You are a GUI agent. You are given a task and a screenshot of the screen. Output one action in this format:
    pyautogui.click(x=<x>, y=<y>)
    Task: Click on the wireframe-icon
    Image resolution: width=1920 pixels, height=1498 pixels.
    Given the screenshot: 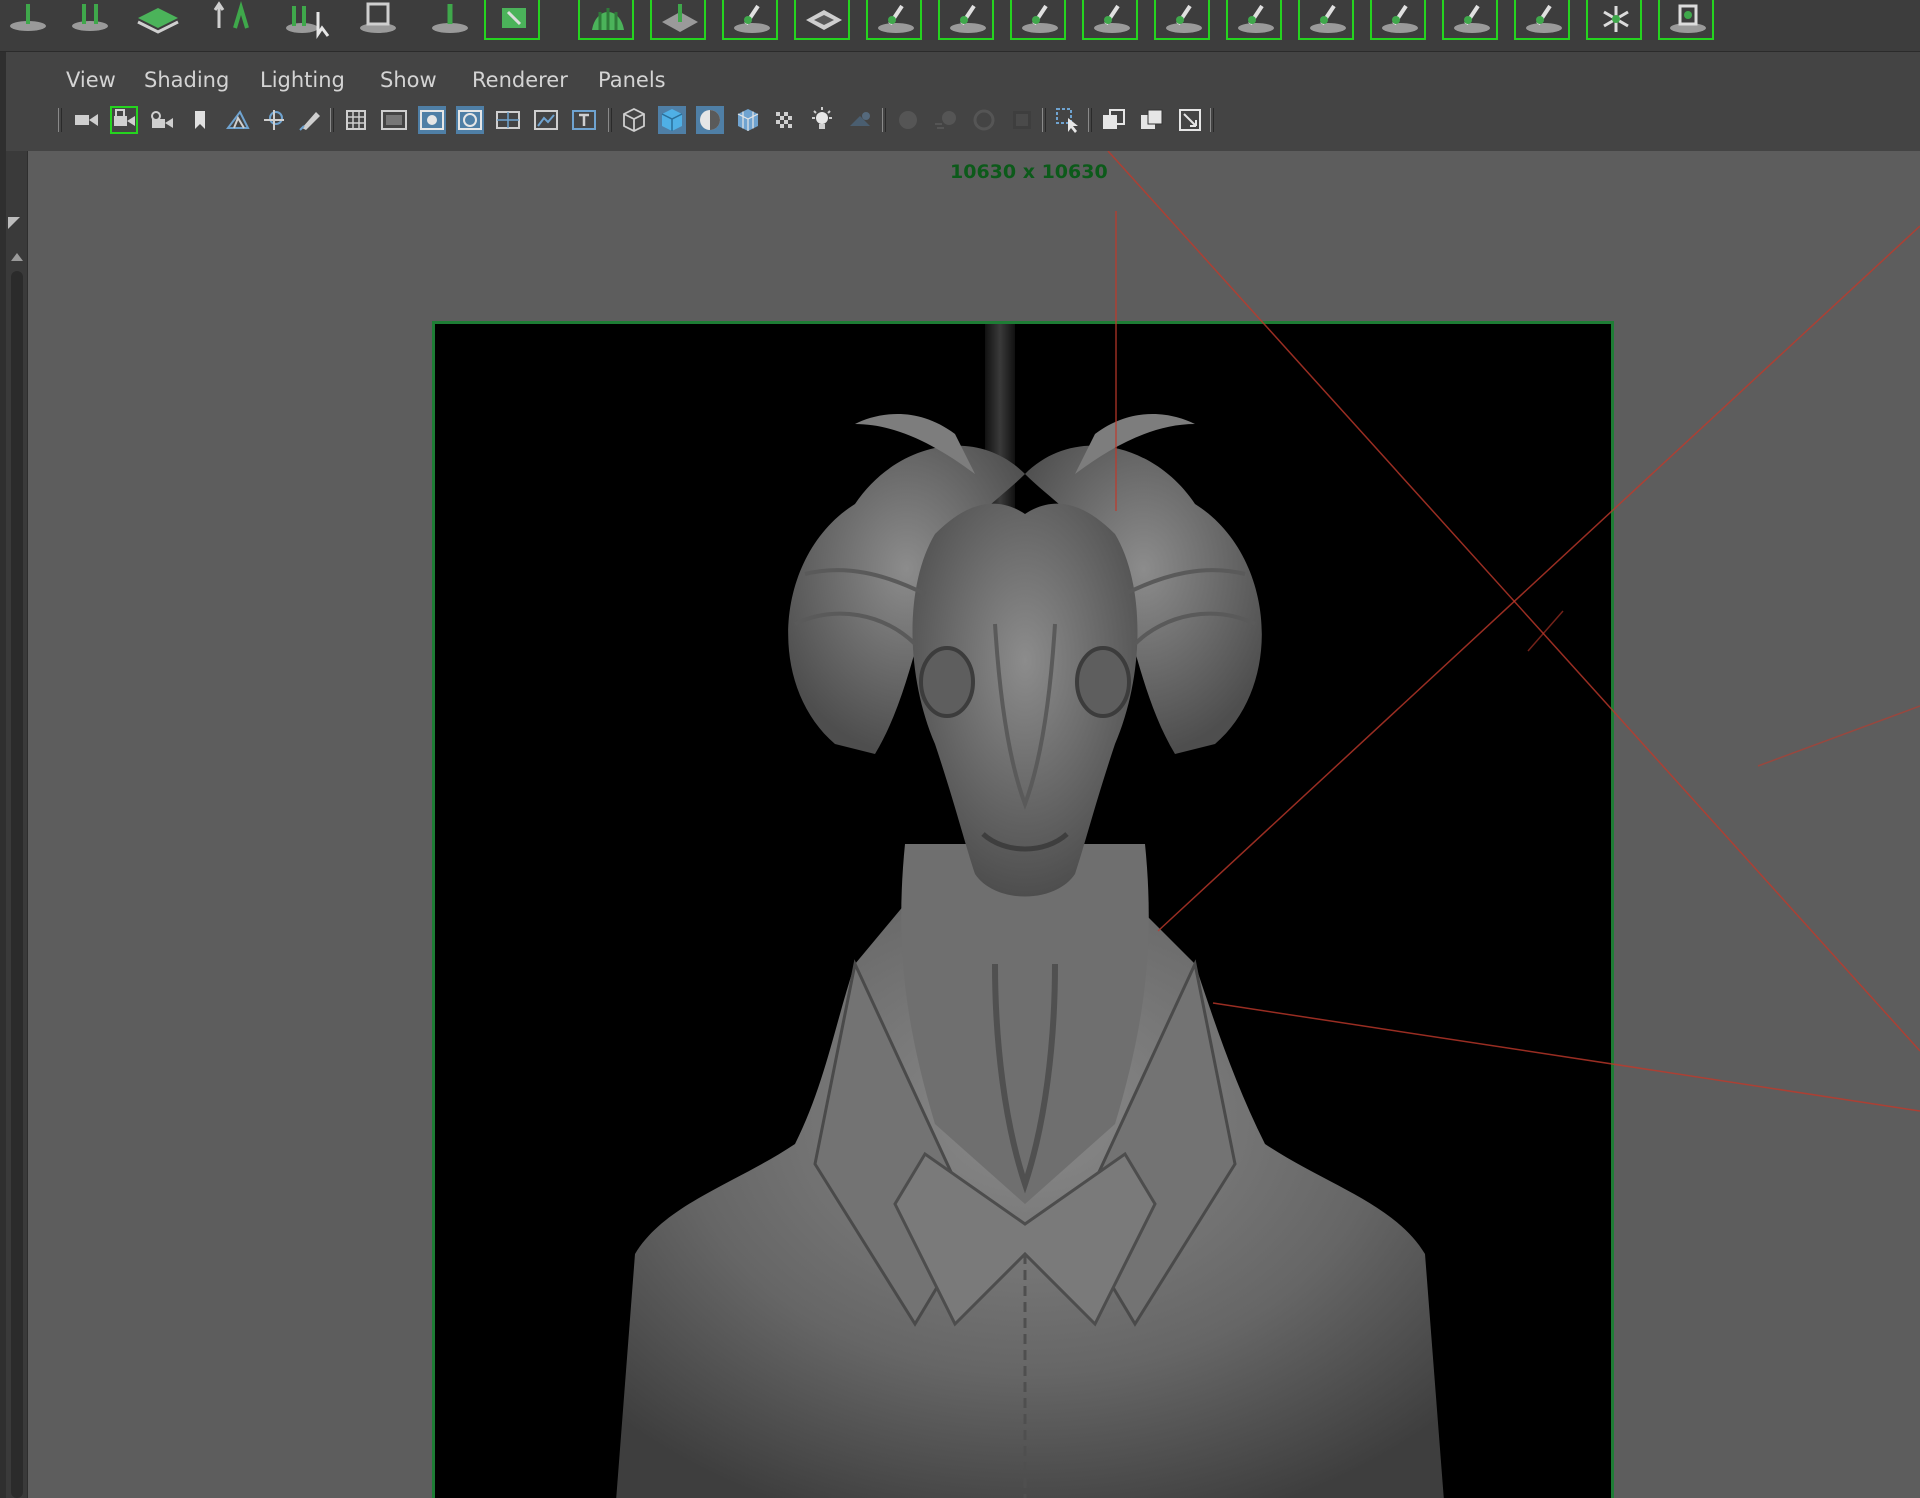 What is the action you would take?
    pyautogui.click(x=634, y=120)
    